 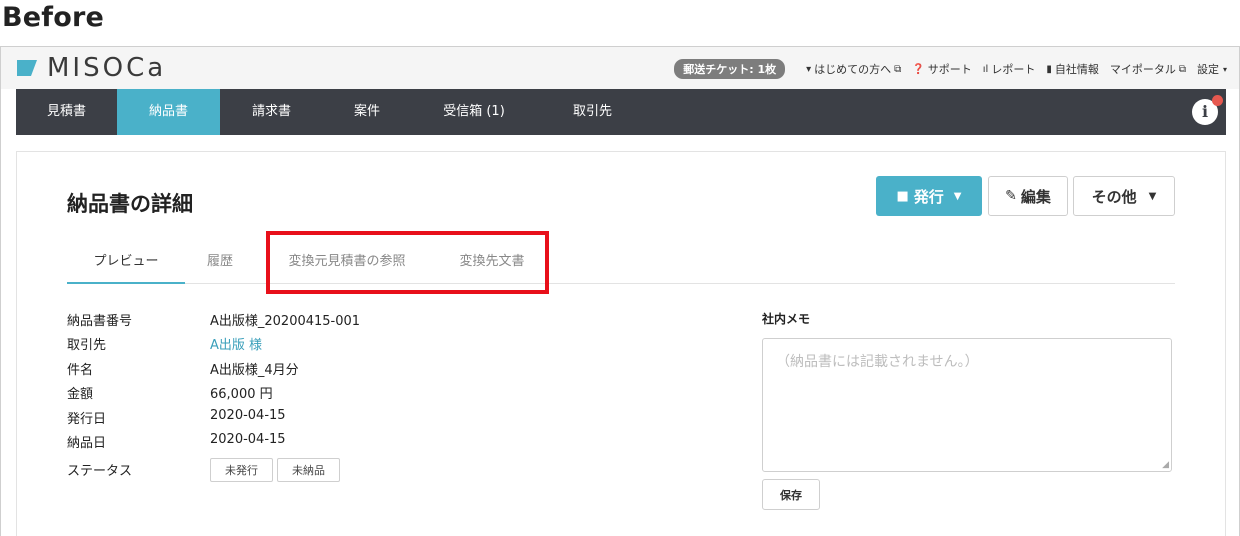 I want to click on other-menu-label: その他, so click(x=1114, y=196).